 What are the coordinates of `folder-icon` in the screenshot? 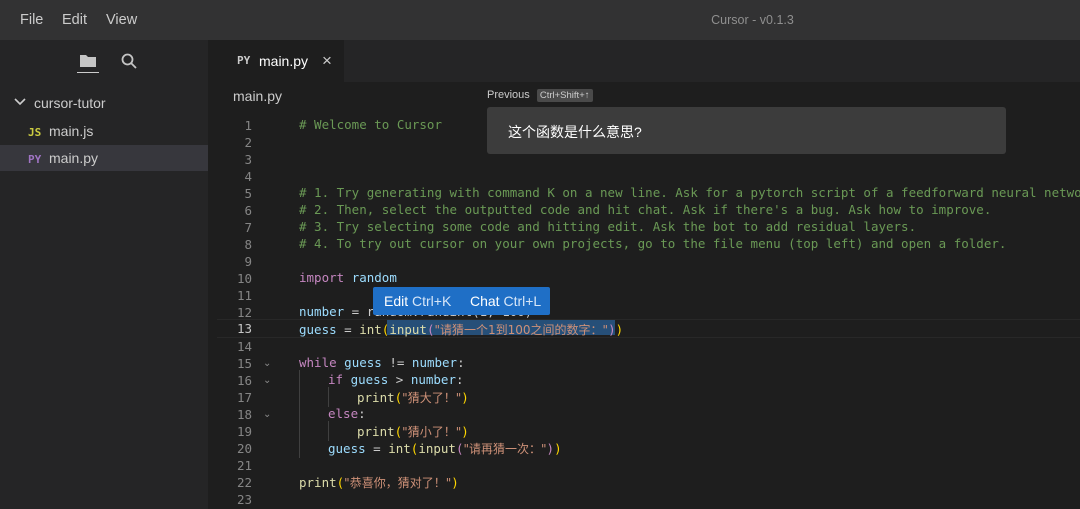 It's located at (88, 61).